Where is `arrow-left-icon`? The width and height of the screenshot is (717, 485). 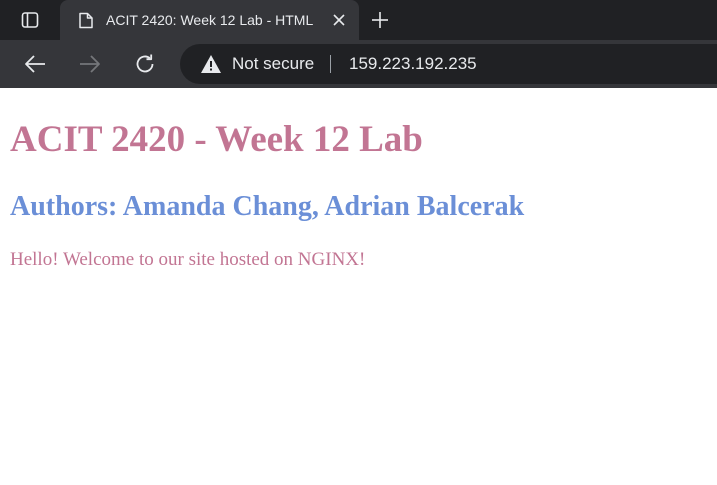
arrow-left-icon is located at coordinates (35, 64).